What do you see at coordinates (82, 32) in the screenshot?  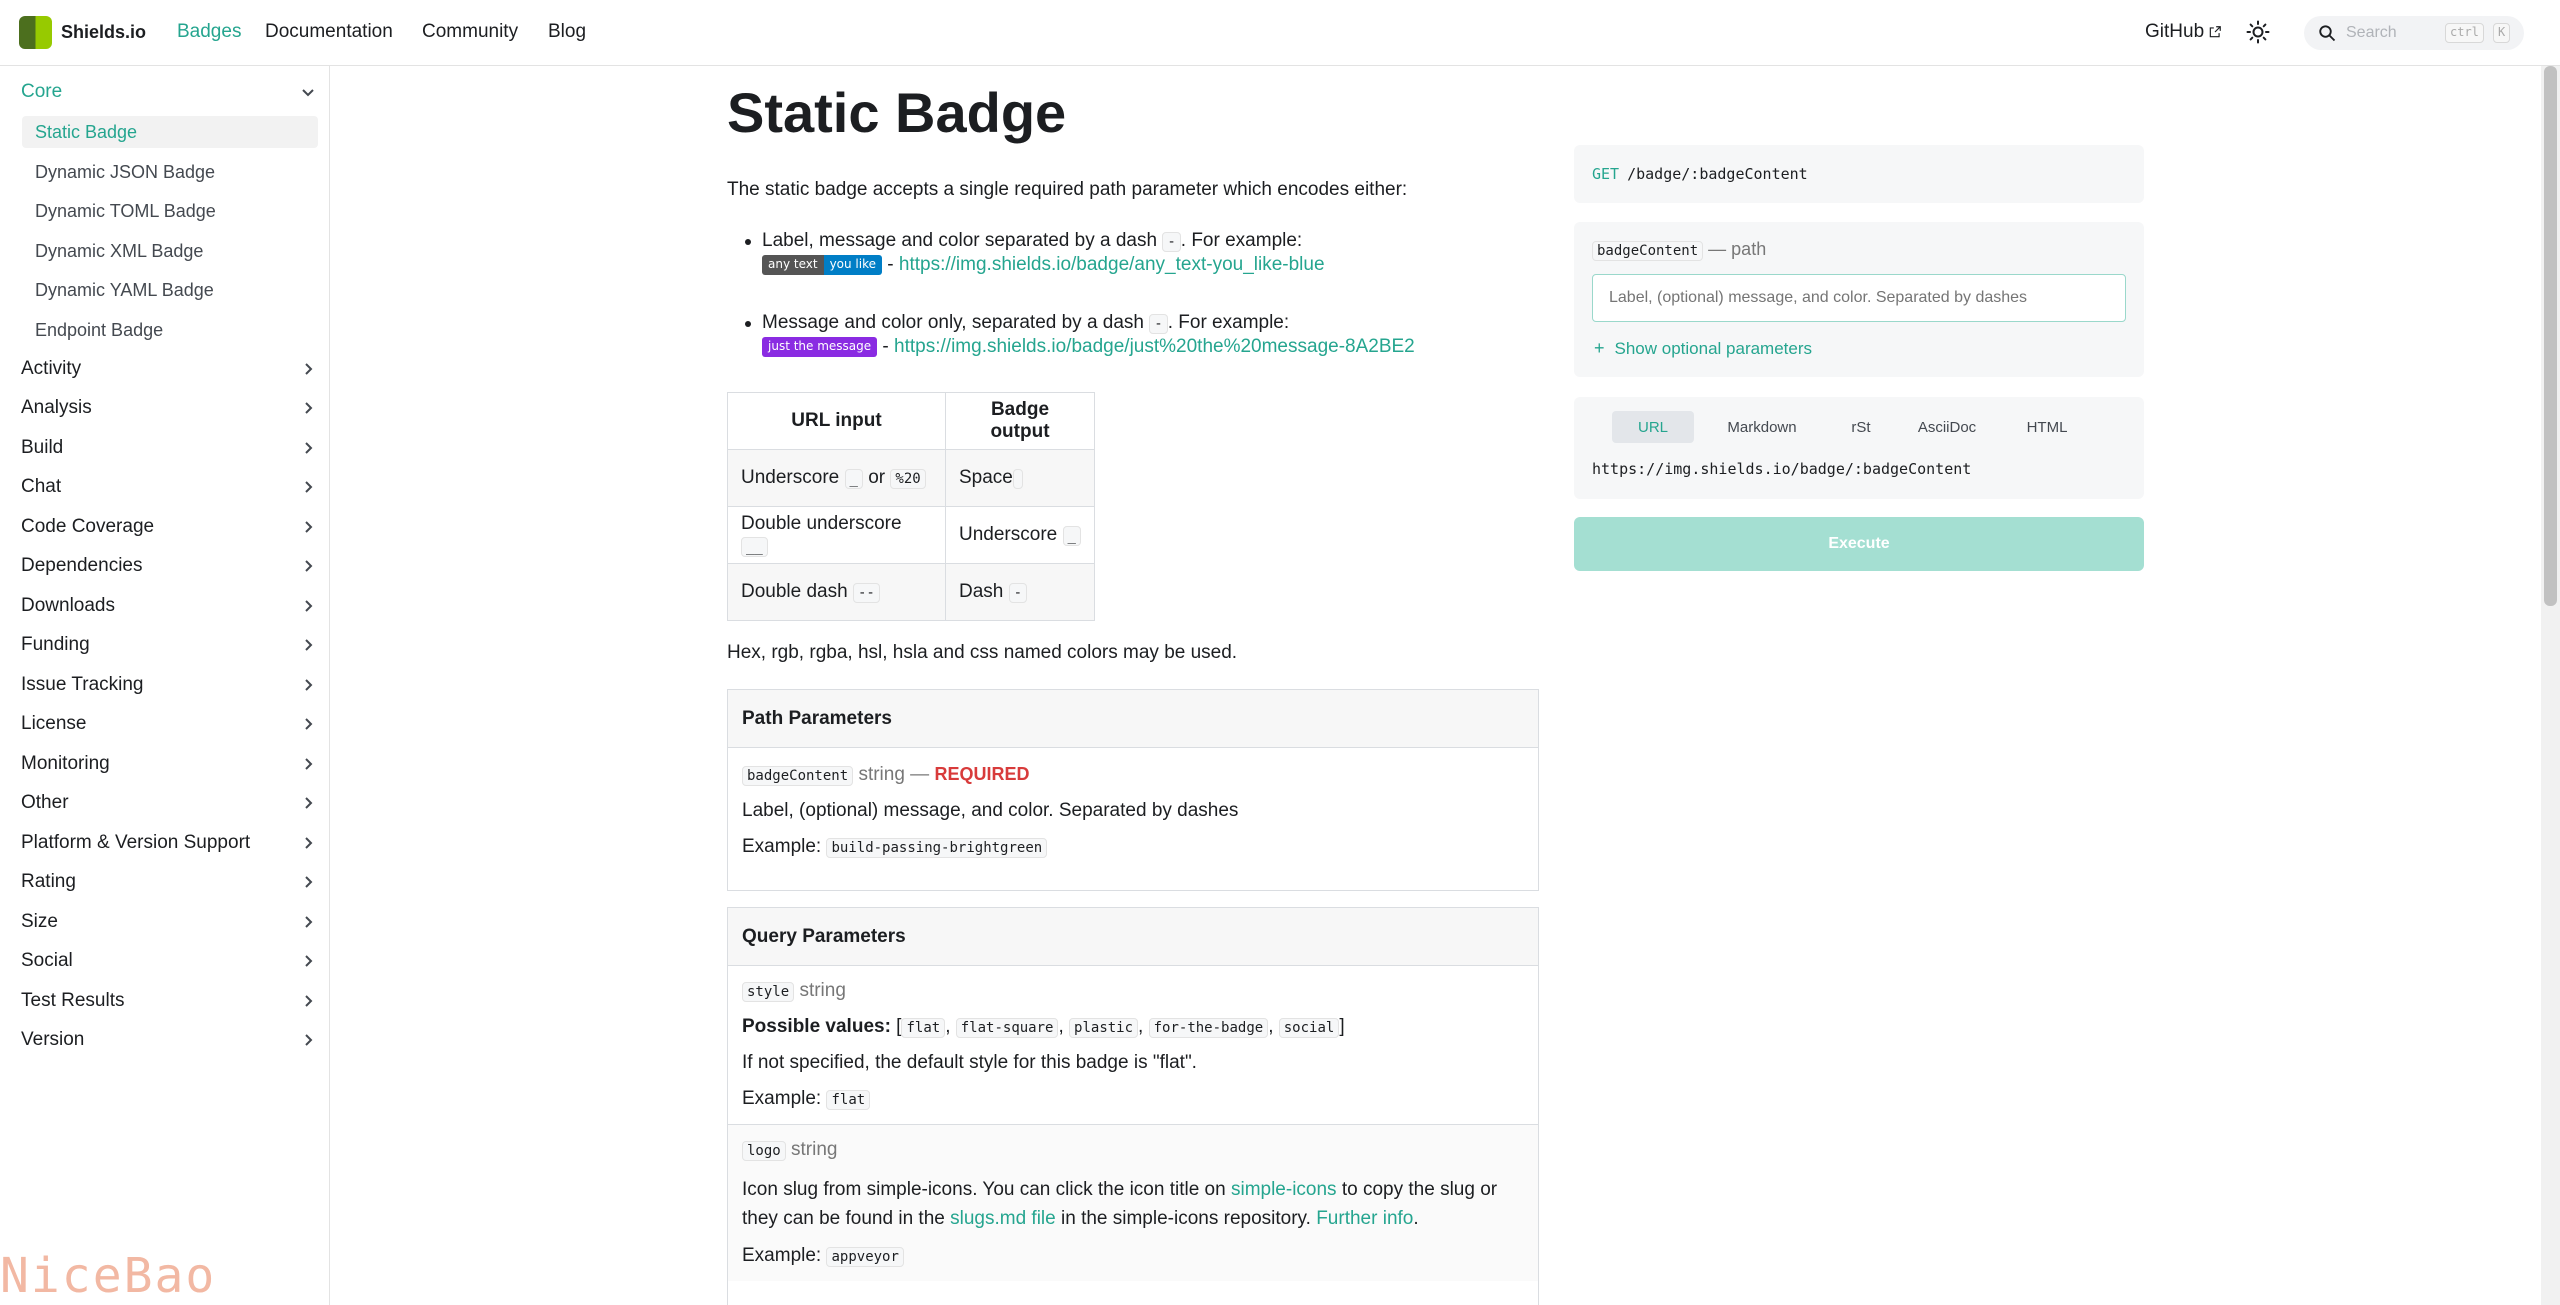 I see `brand-link: Shields.io` at bounding box center [82, 32].